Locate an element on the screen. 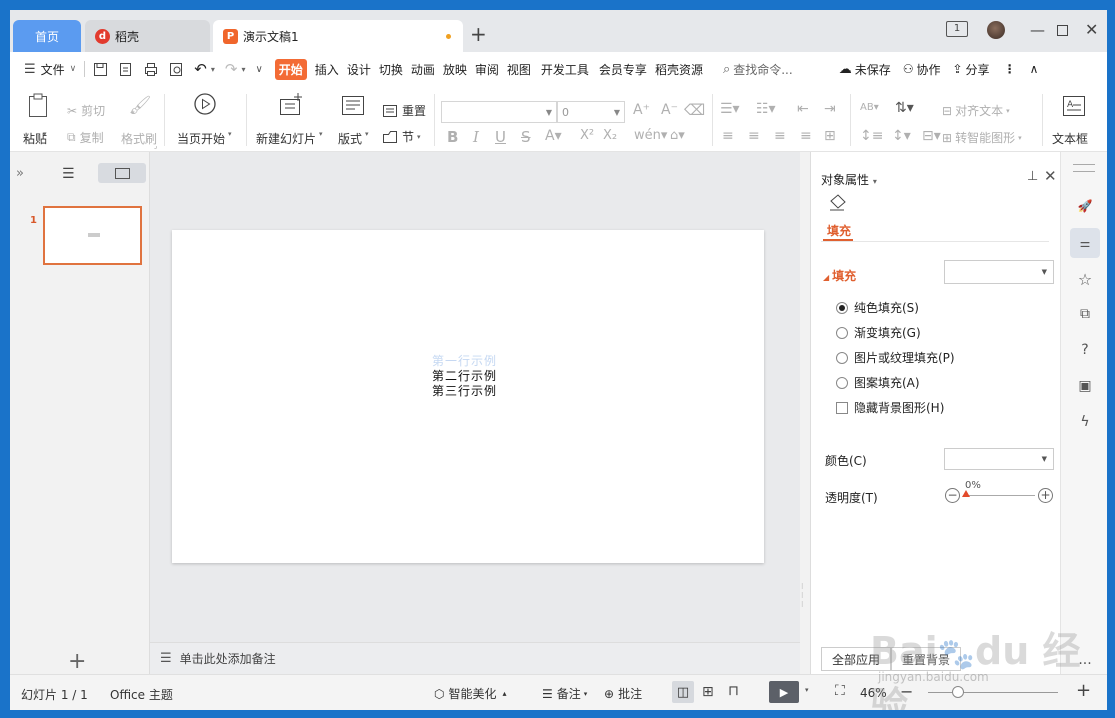 This screenshot has height=718, width=1115. cut-button: ✂ 剪切 is located at coordinates (86, 110).